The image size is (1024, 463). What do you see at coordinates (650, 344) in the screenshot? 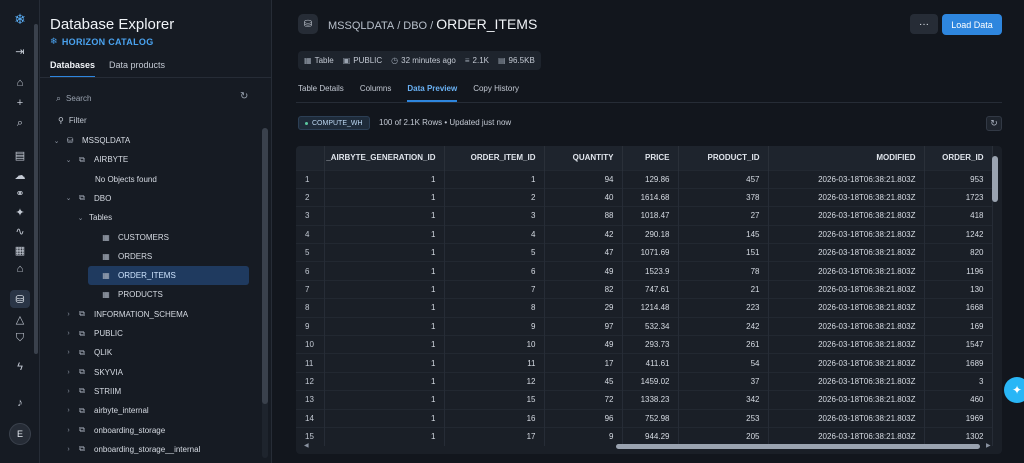
I see `table-cell: 293.73` at bounding box center [650, 344].